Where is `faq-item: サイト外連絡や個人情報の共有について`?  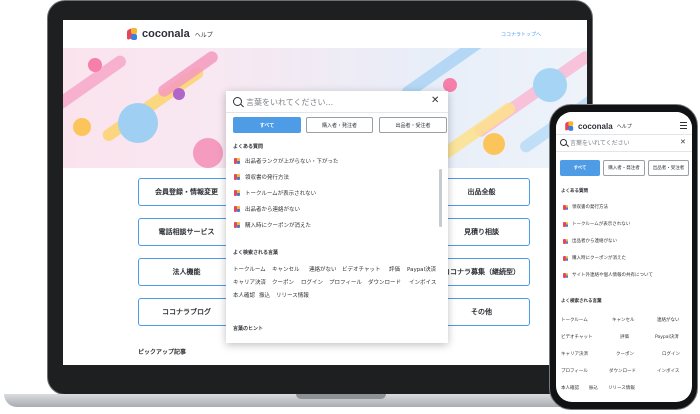 faq-item: サイト外連絡や個人情報の共有について is located at coordinates (627, 275).